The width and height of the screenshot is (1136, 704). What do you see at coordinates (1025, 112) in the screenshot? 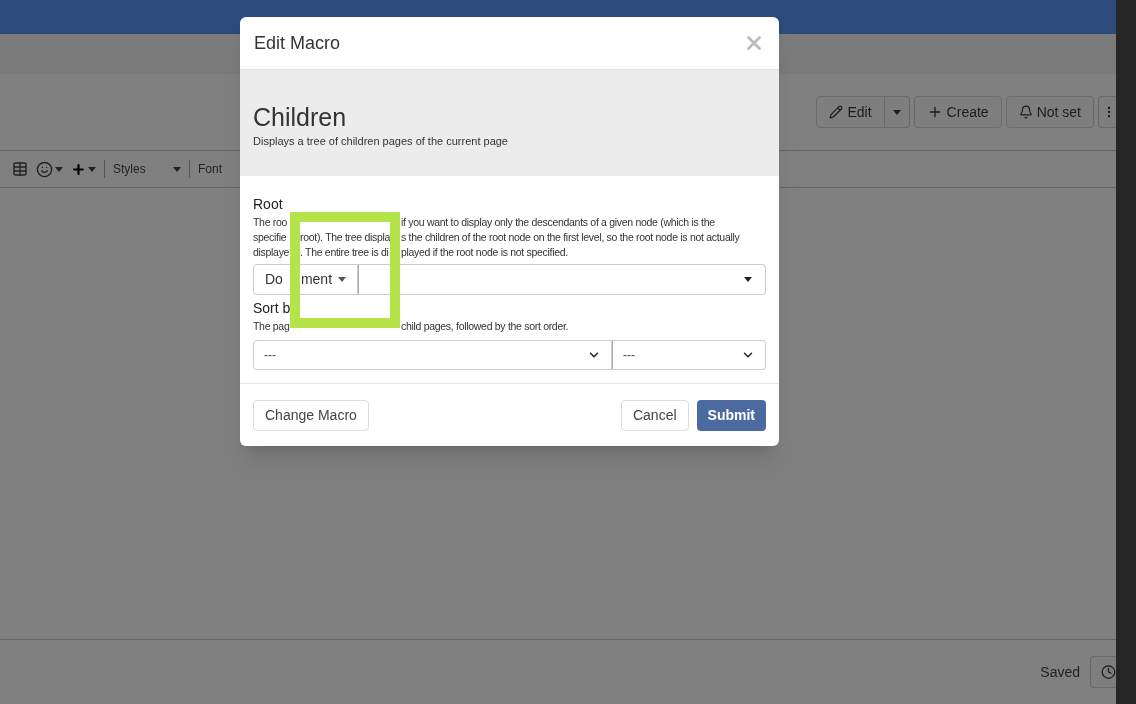
I see `bell-icon` at bounding box center [1025, 112].